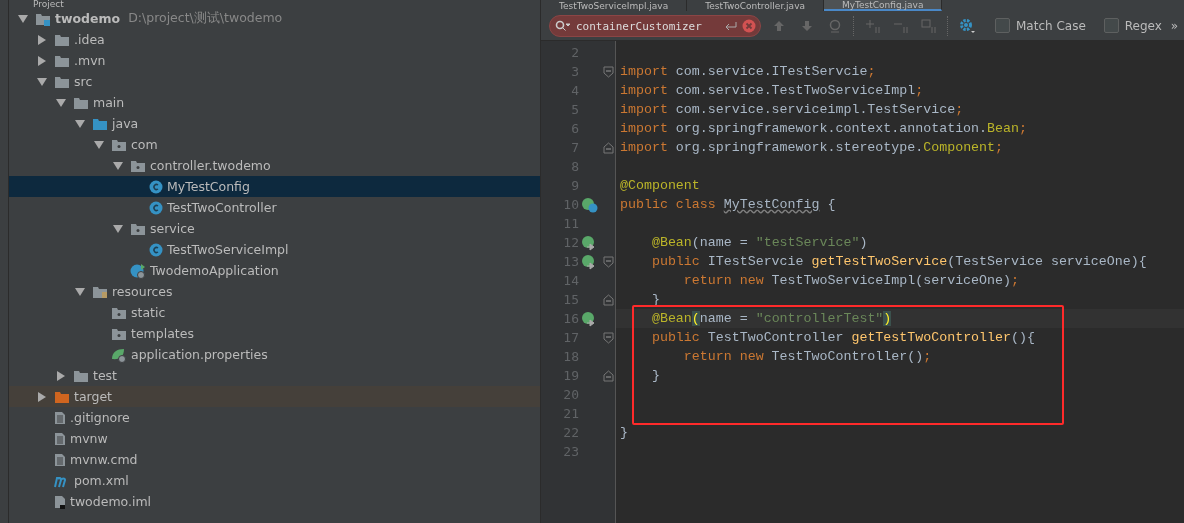 Image resolution: width=1184 pixels, height=523 pixels. I want to click on tree-label: service, so click(172, 228).